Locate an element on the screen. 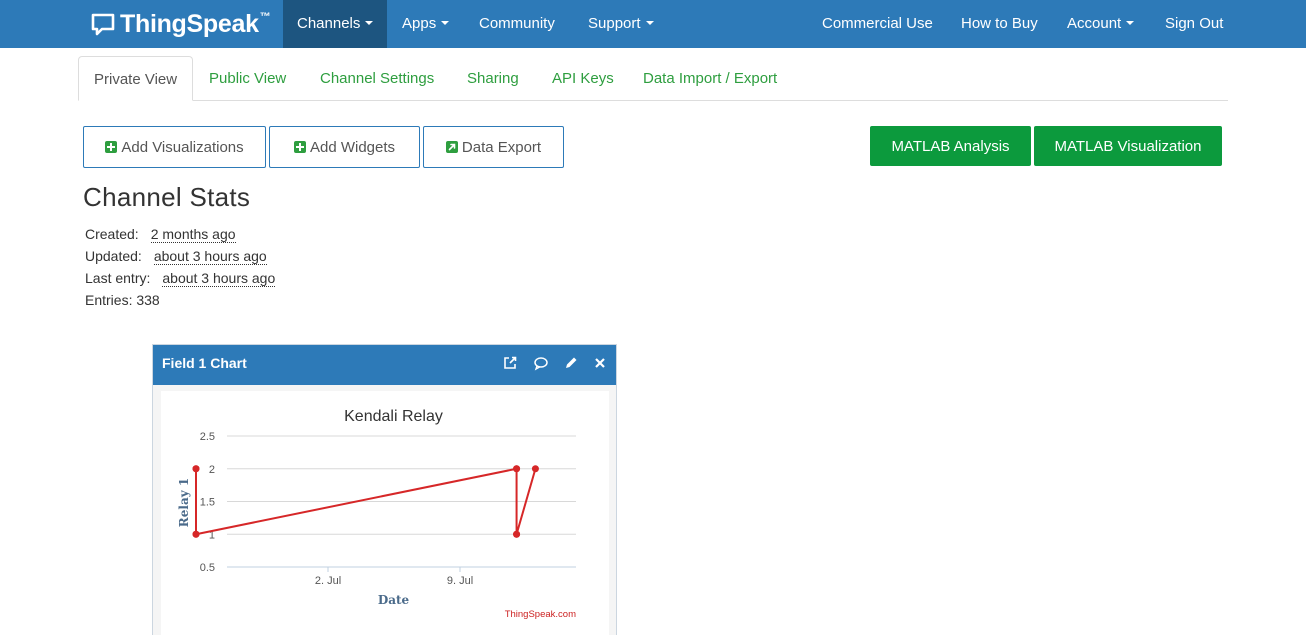 The height and width of the screenshot is (635, 1306). nav-account-label: Account is located at coordinates (1094, 23).